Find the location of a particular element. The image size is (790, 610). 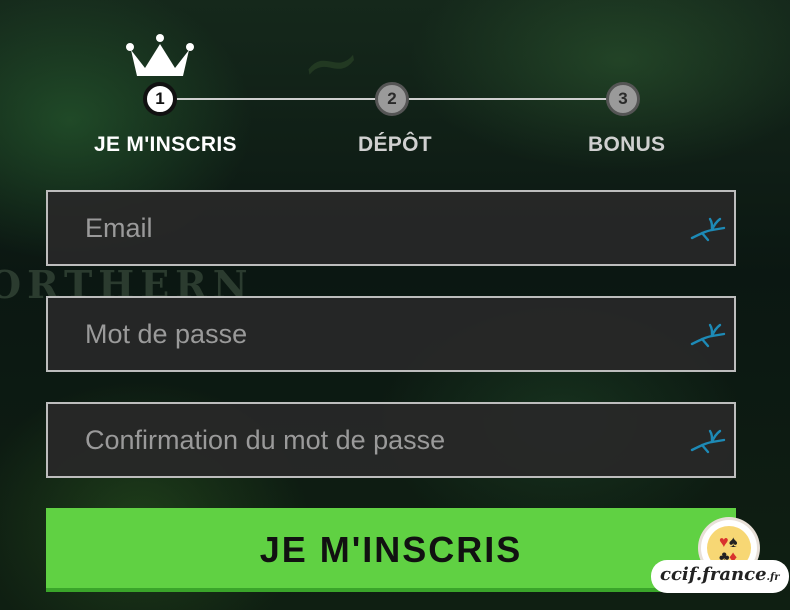

step-2-label: DÉPÔT is located at coordinates (395, 144).